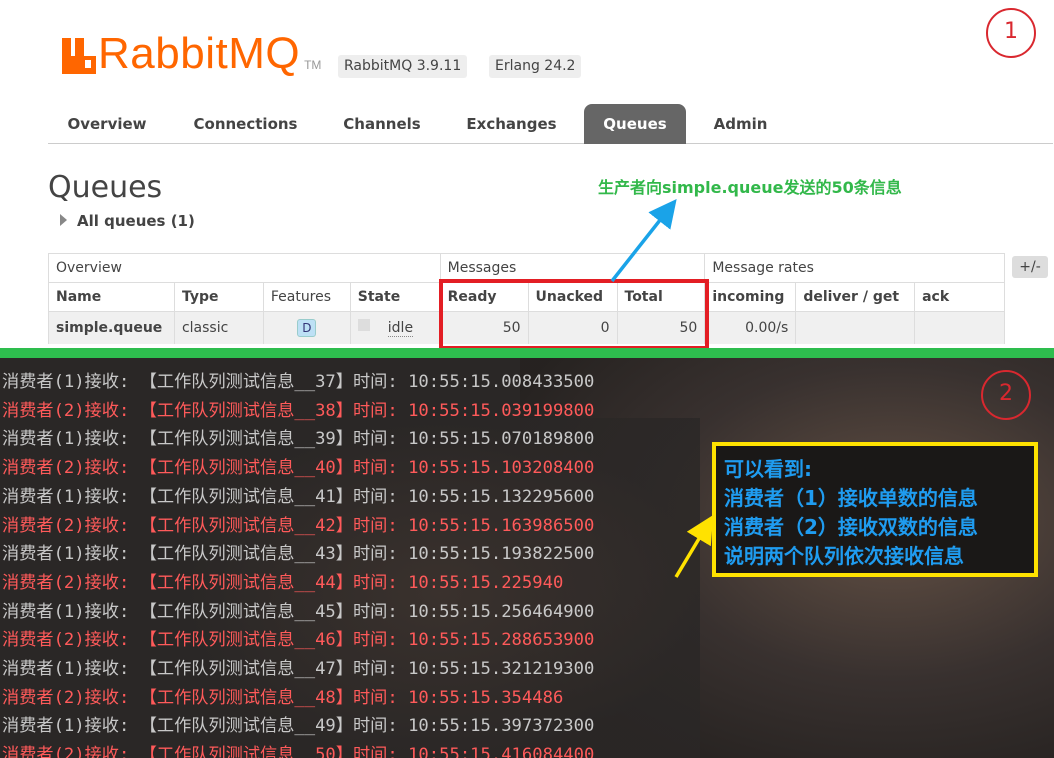 The image size is (1054, 758). Describe the element at coordinates (218, 297) in the screenshot. I see `col-type: Type` at that location.